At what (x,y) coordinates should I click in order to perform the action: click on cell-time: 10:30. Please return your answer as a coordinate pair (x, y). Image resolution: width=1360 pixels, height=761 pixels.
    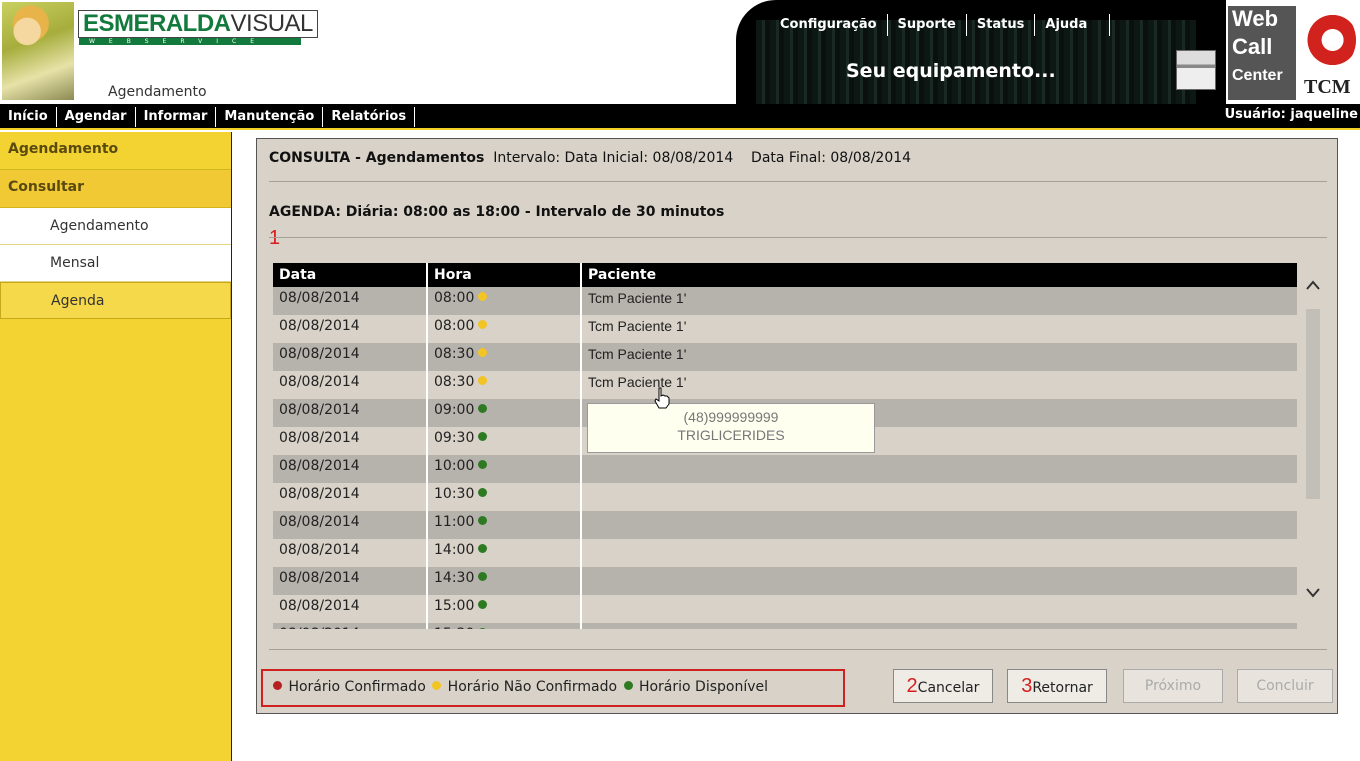
    Looking at the image, I should click on (504, 497).